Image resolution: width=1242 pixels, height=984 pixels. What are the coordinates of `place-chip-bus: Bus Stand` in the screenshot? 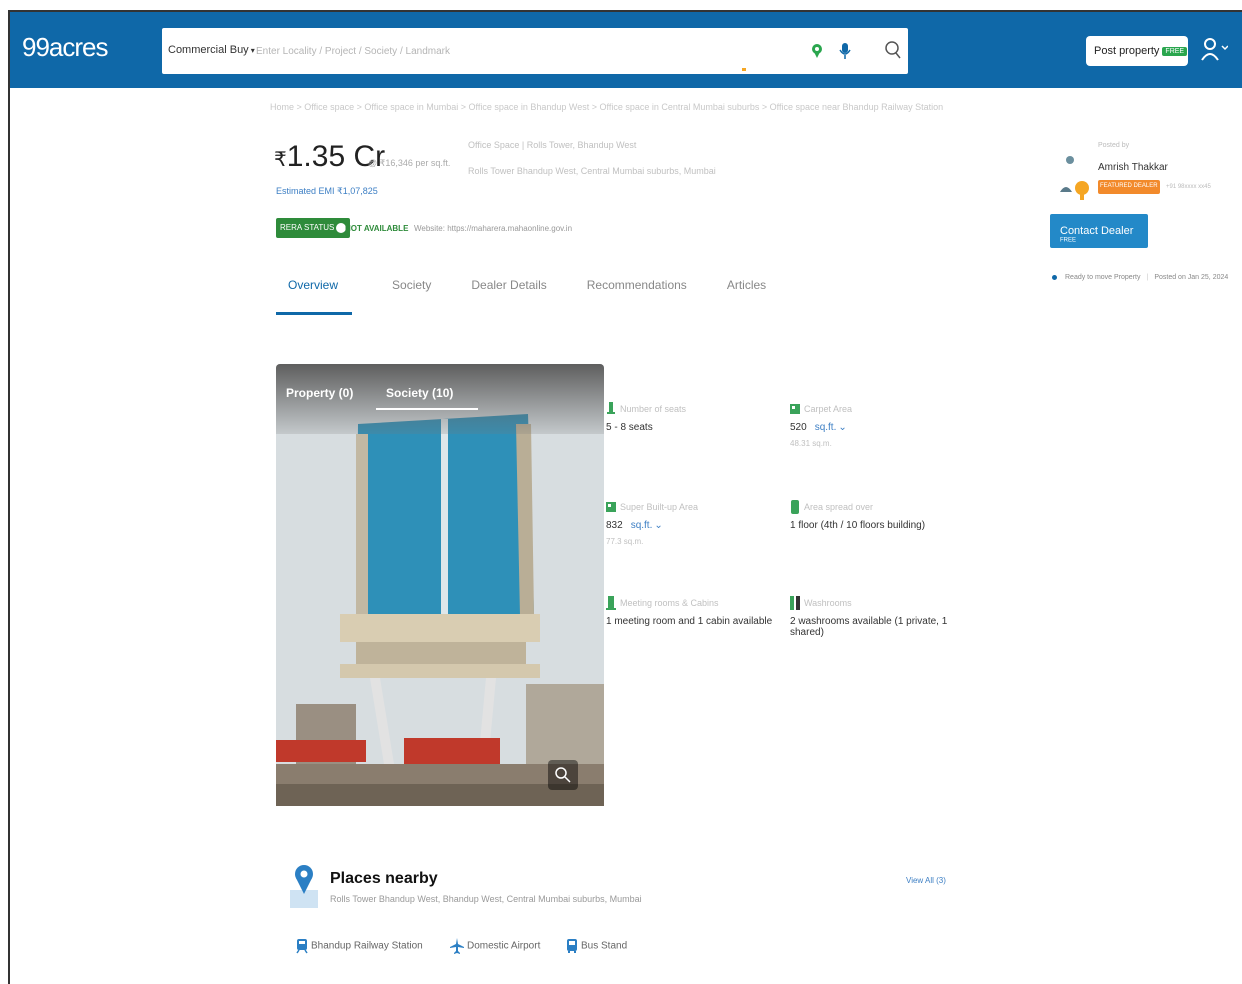 It's located at (596, 946).